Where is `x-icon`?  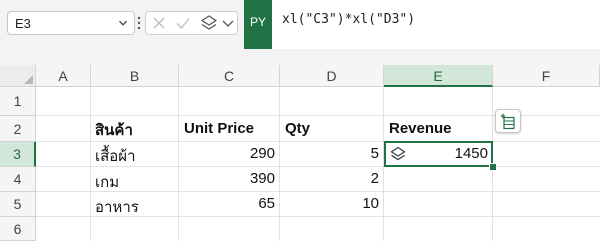 x-icon is located at coordinates (159, 23).